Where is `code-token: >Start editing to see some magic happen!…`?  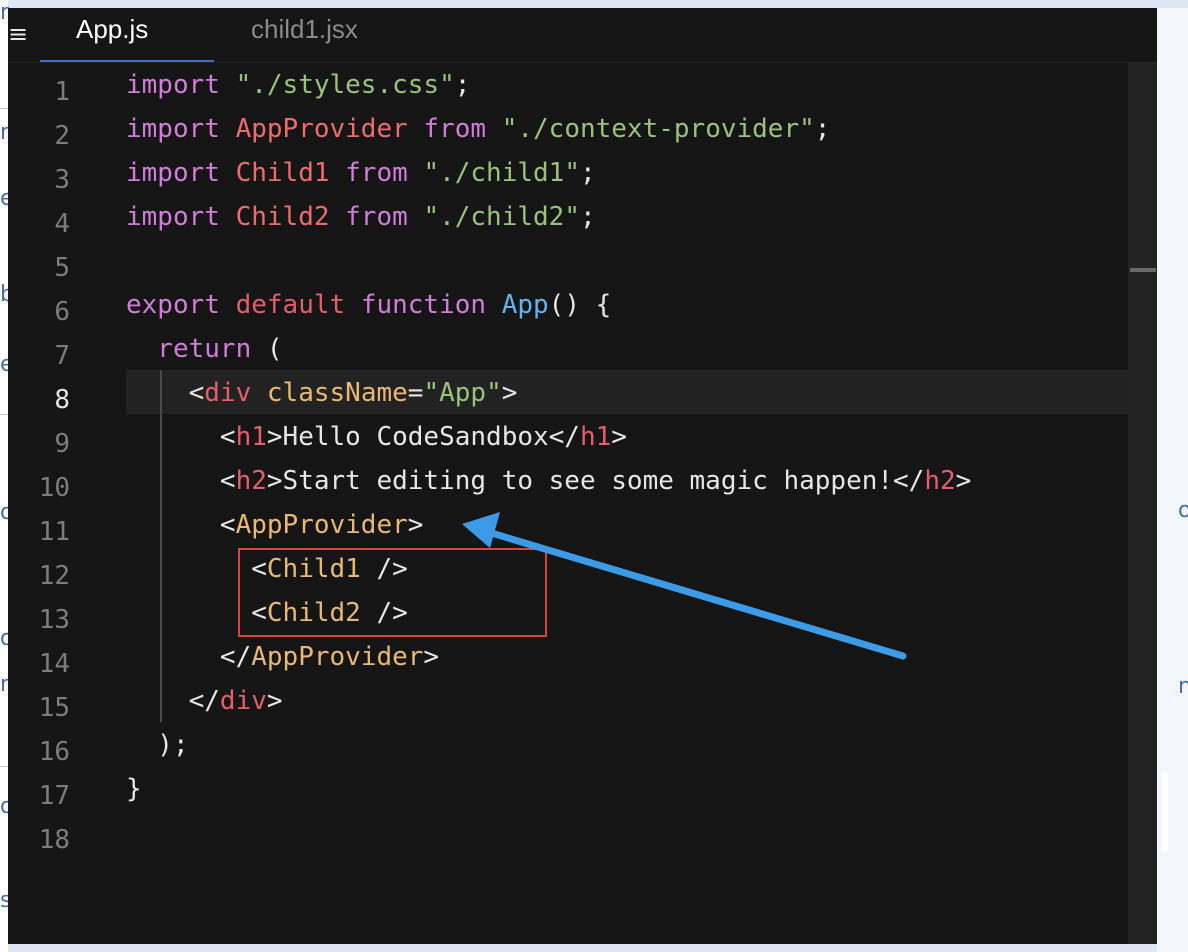
code-token: >Start editing to see some magic happen!… is located at coordinates (595, 481).